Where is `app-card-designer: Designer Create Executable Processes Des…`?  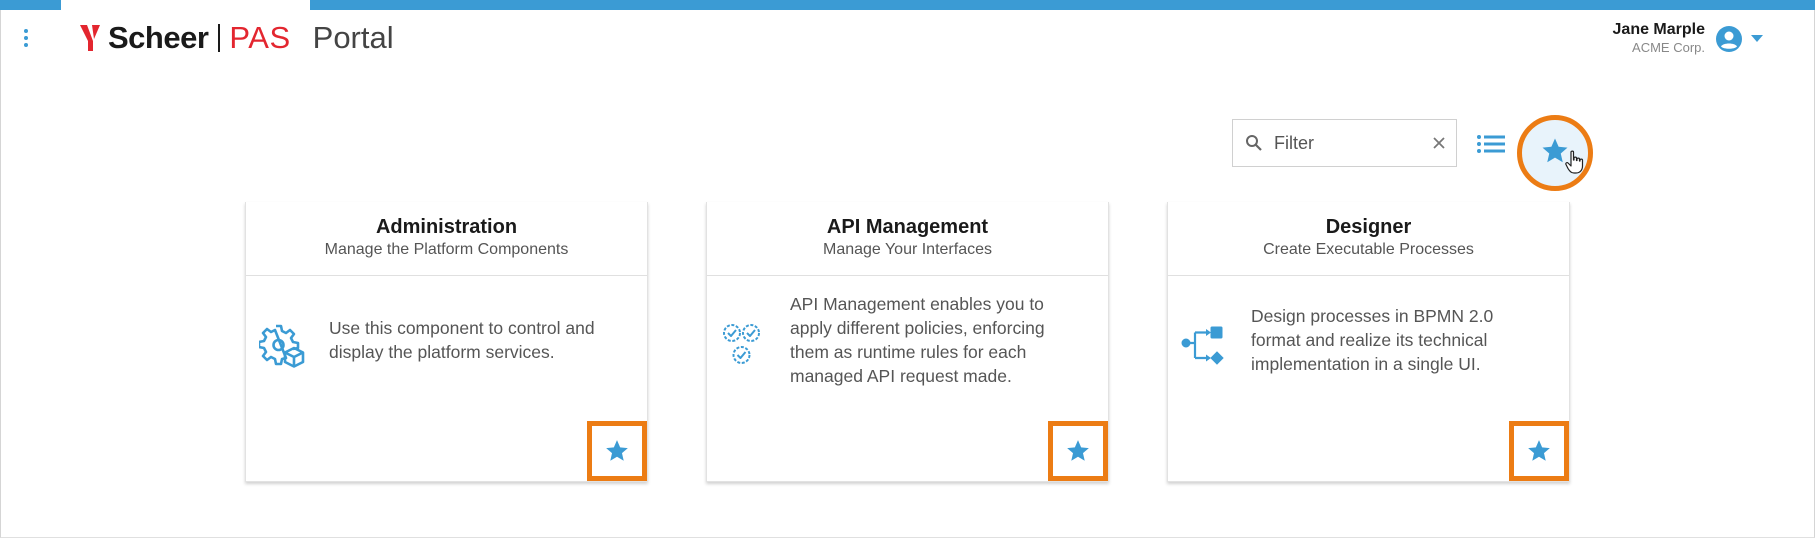
app-card-designer: Designer Create Executable Processes Des… is located at coordinates (1368, 342).